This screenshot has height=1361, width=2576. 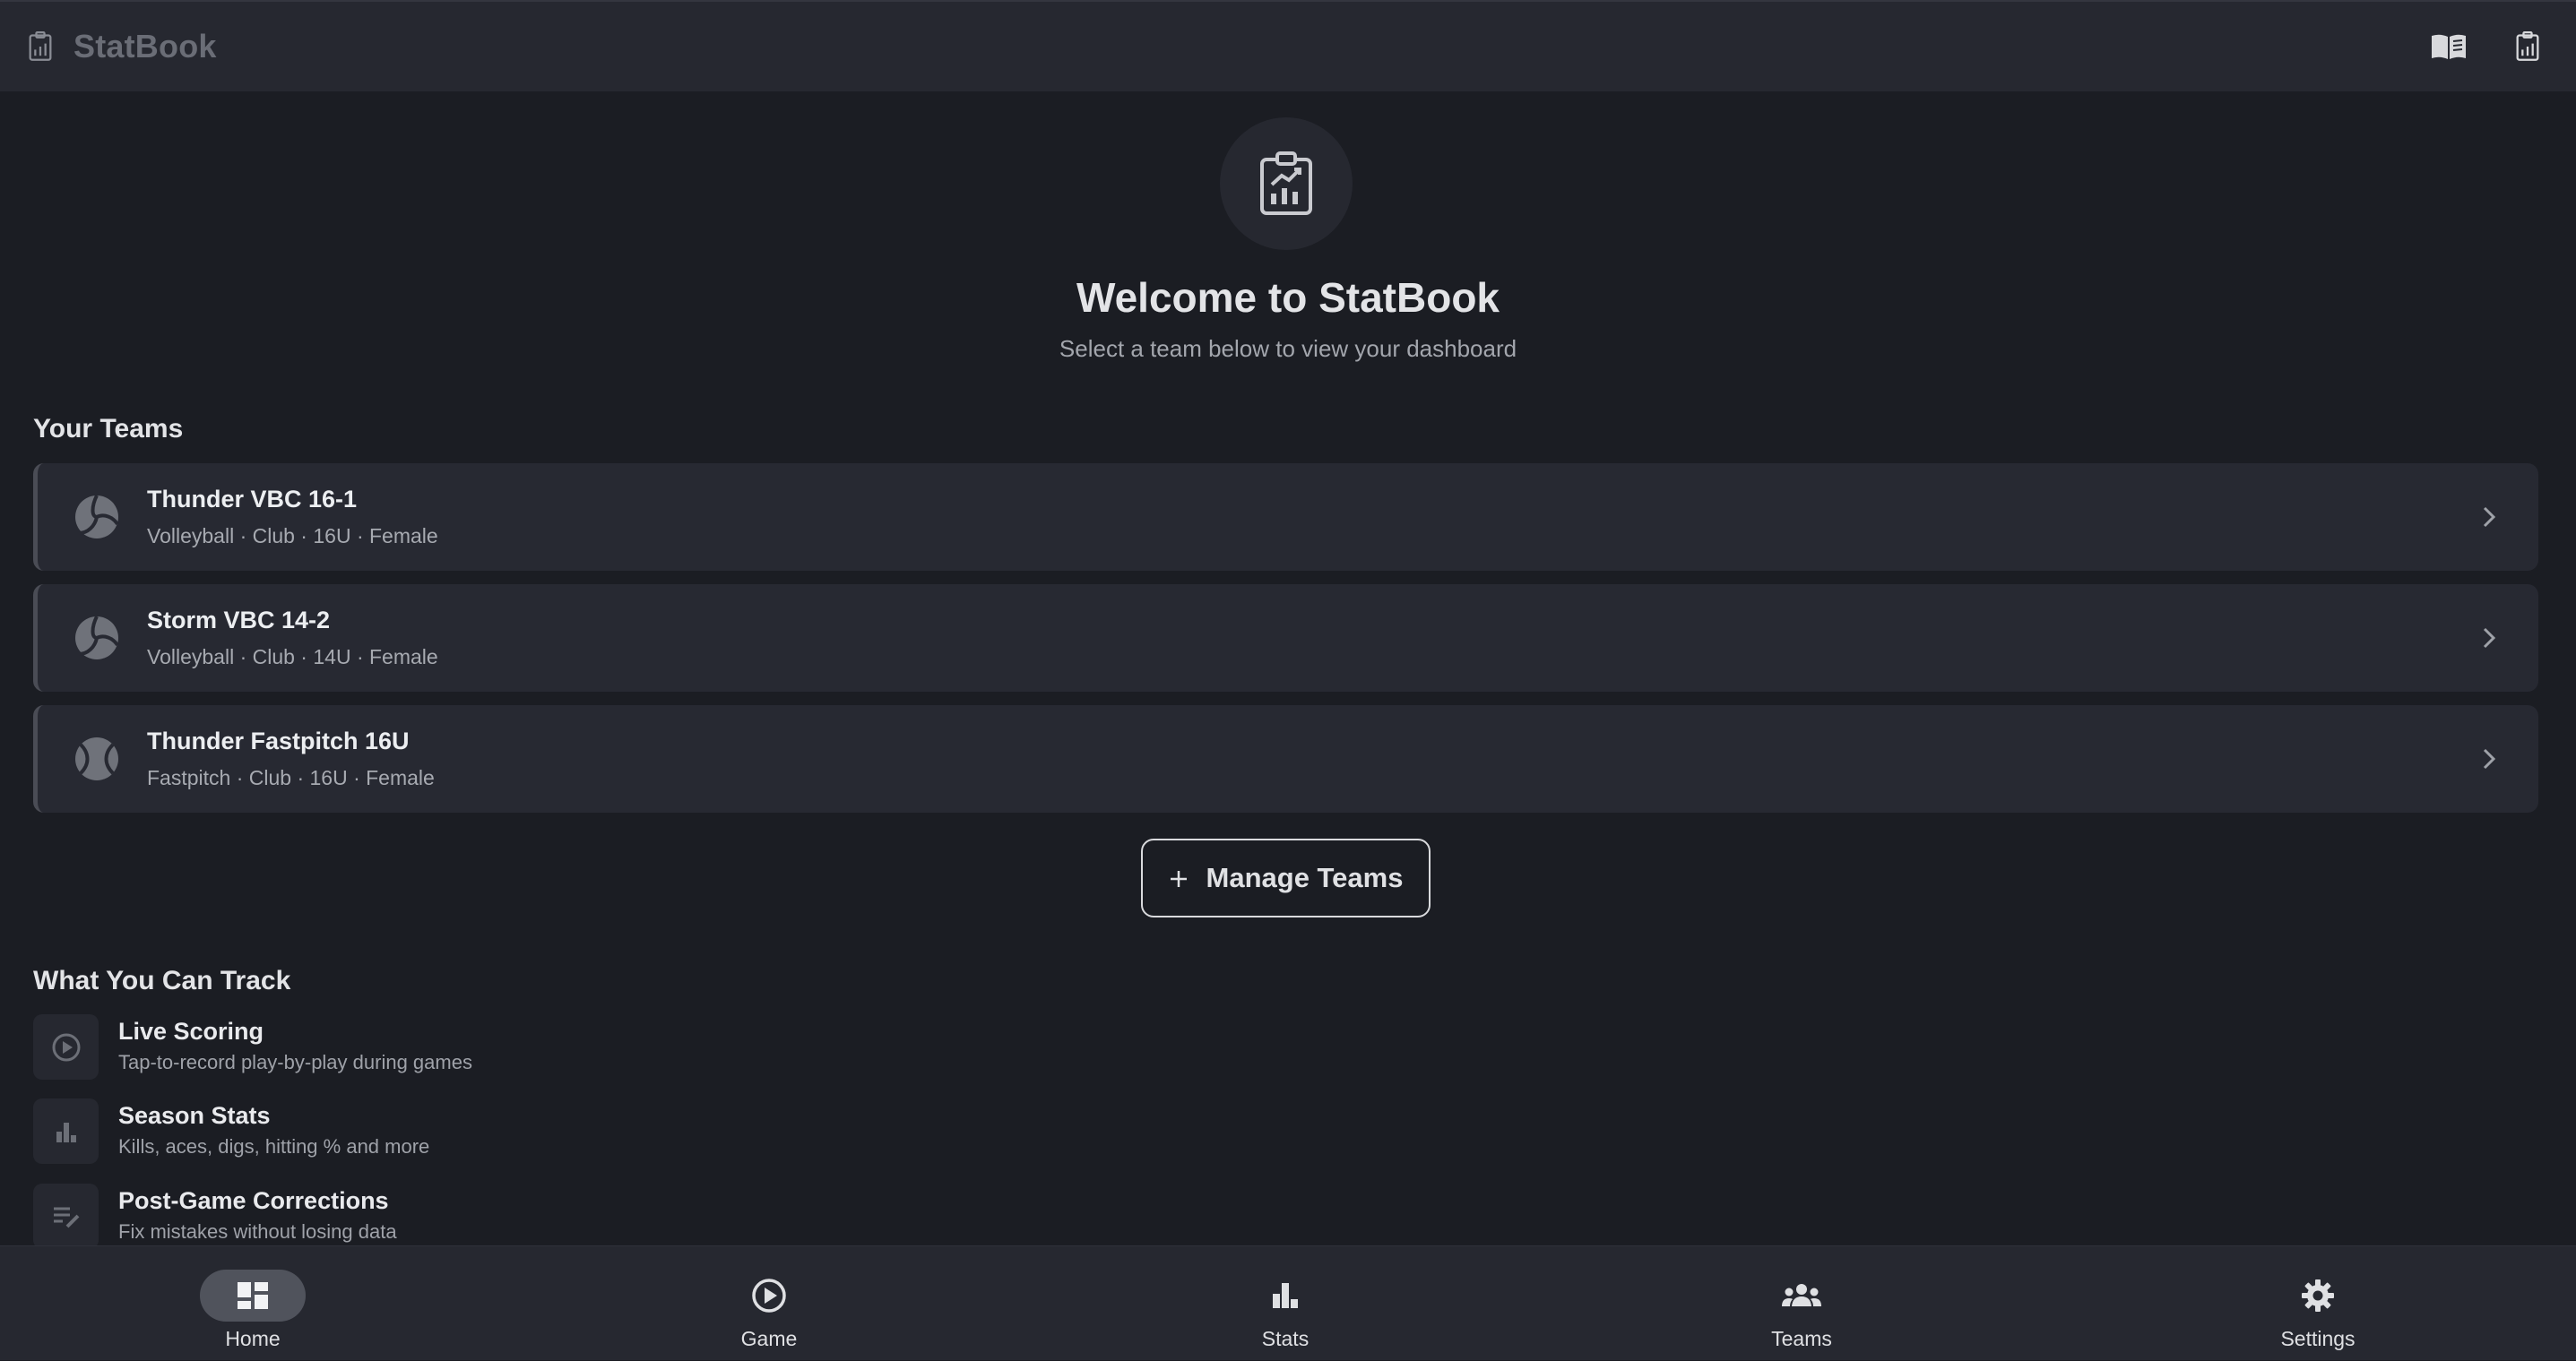 I want to click on manage-teams-label: Manage Teams, so click(x=1305, y=878).